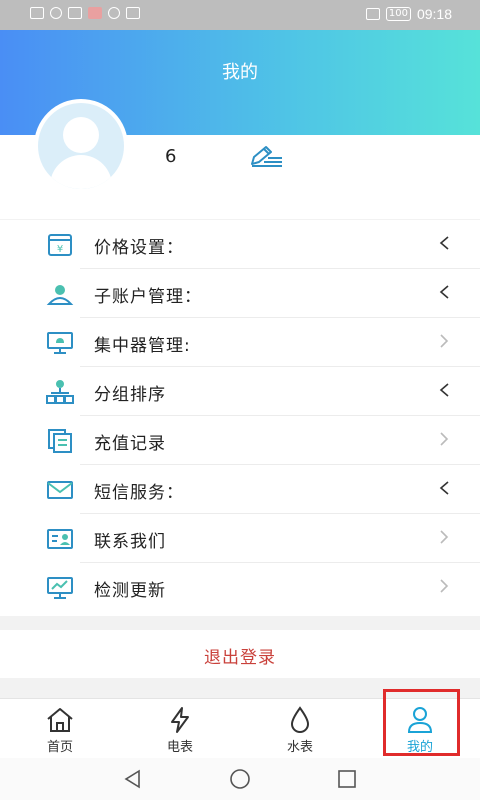 The height and width of the screenshot is (800, 480). Describe the element at coordinates (240, 342) in the screenshot. I see `menu-item-concentrator: 集中器管理:` at that location.